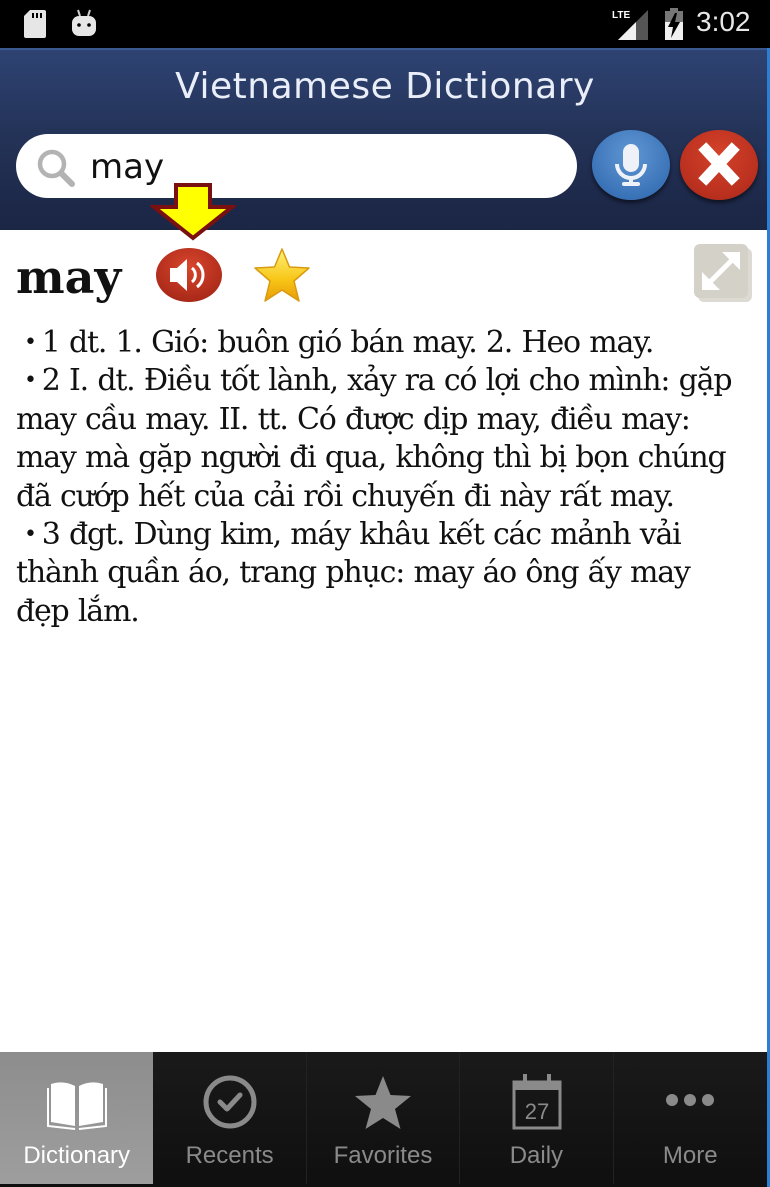 The width and height of the screenshot is (770, 1187). Describe the element at coordinates (383, 1155) in the screenshot. I see `tab-label: Favorites` at that location.